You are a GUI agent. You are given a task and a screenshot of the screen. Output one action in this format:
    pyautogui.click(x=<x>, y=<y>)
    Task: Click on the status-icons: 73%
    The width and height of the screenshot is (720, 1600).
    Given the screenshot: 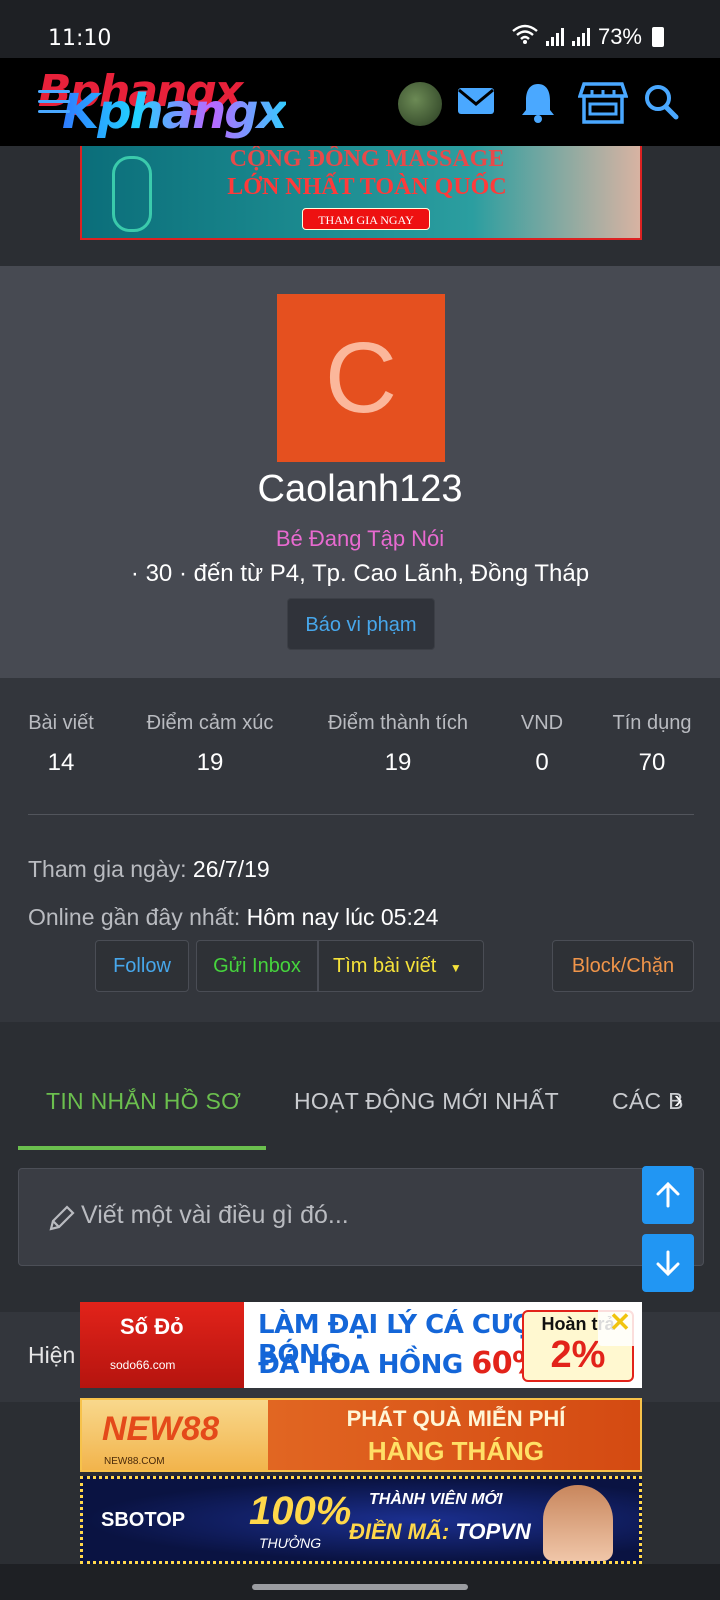 What is the action you would take?
    pyautogui.click(x=588, y=37)
    